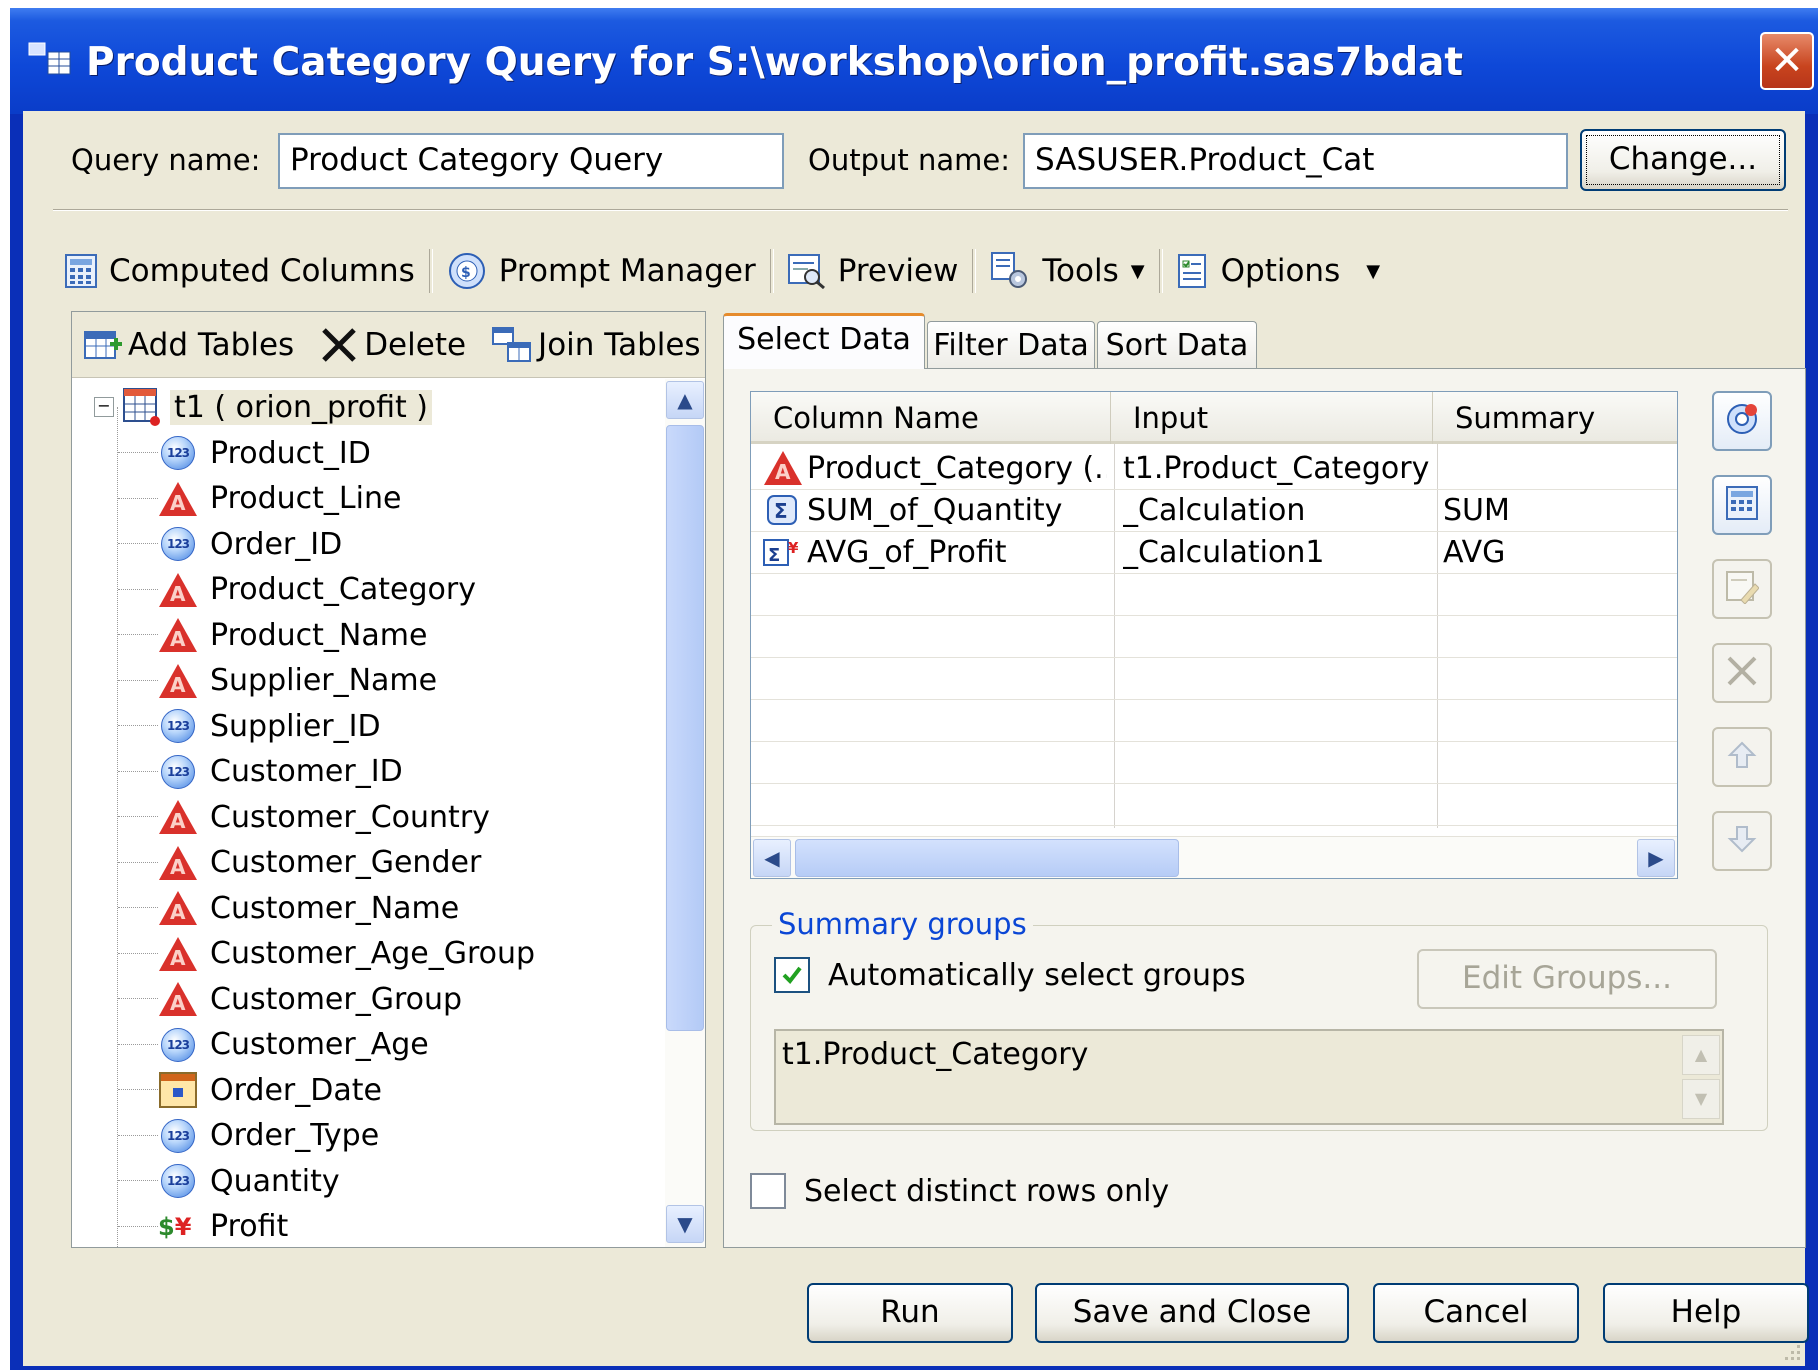 This screenshot has height=1371, width=1818. I want to click on tree-item-label: Customer_Name, so click(335, 908).